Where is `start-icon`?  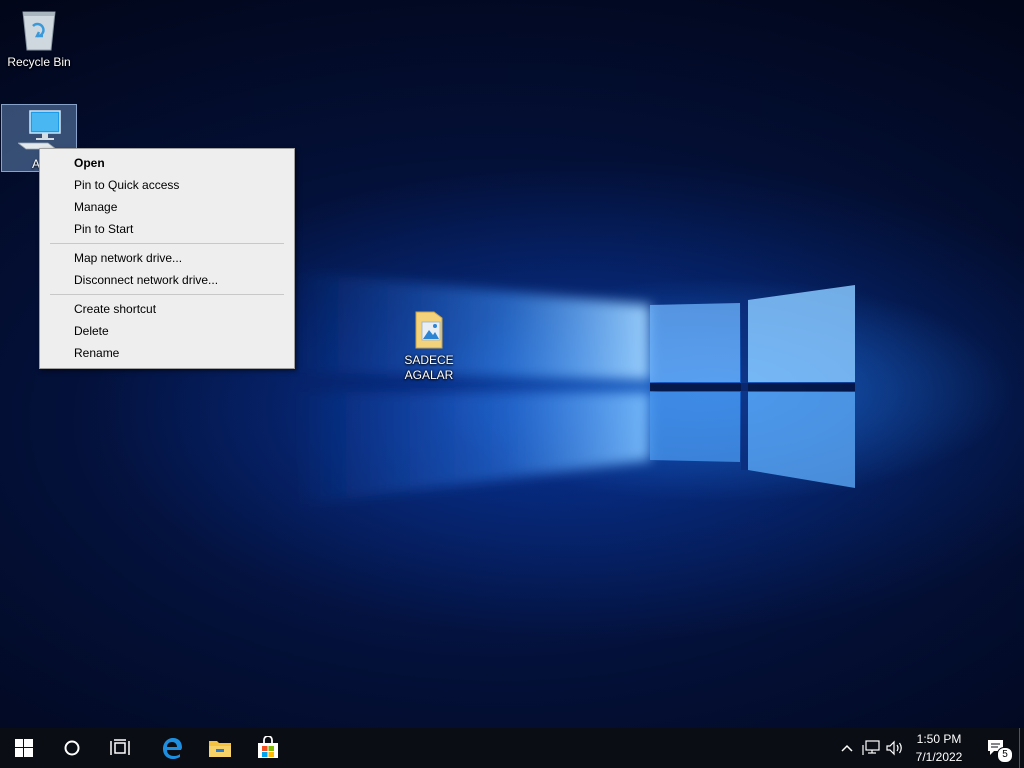 start-icon is located at coordinates (24, 748).